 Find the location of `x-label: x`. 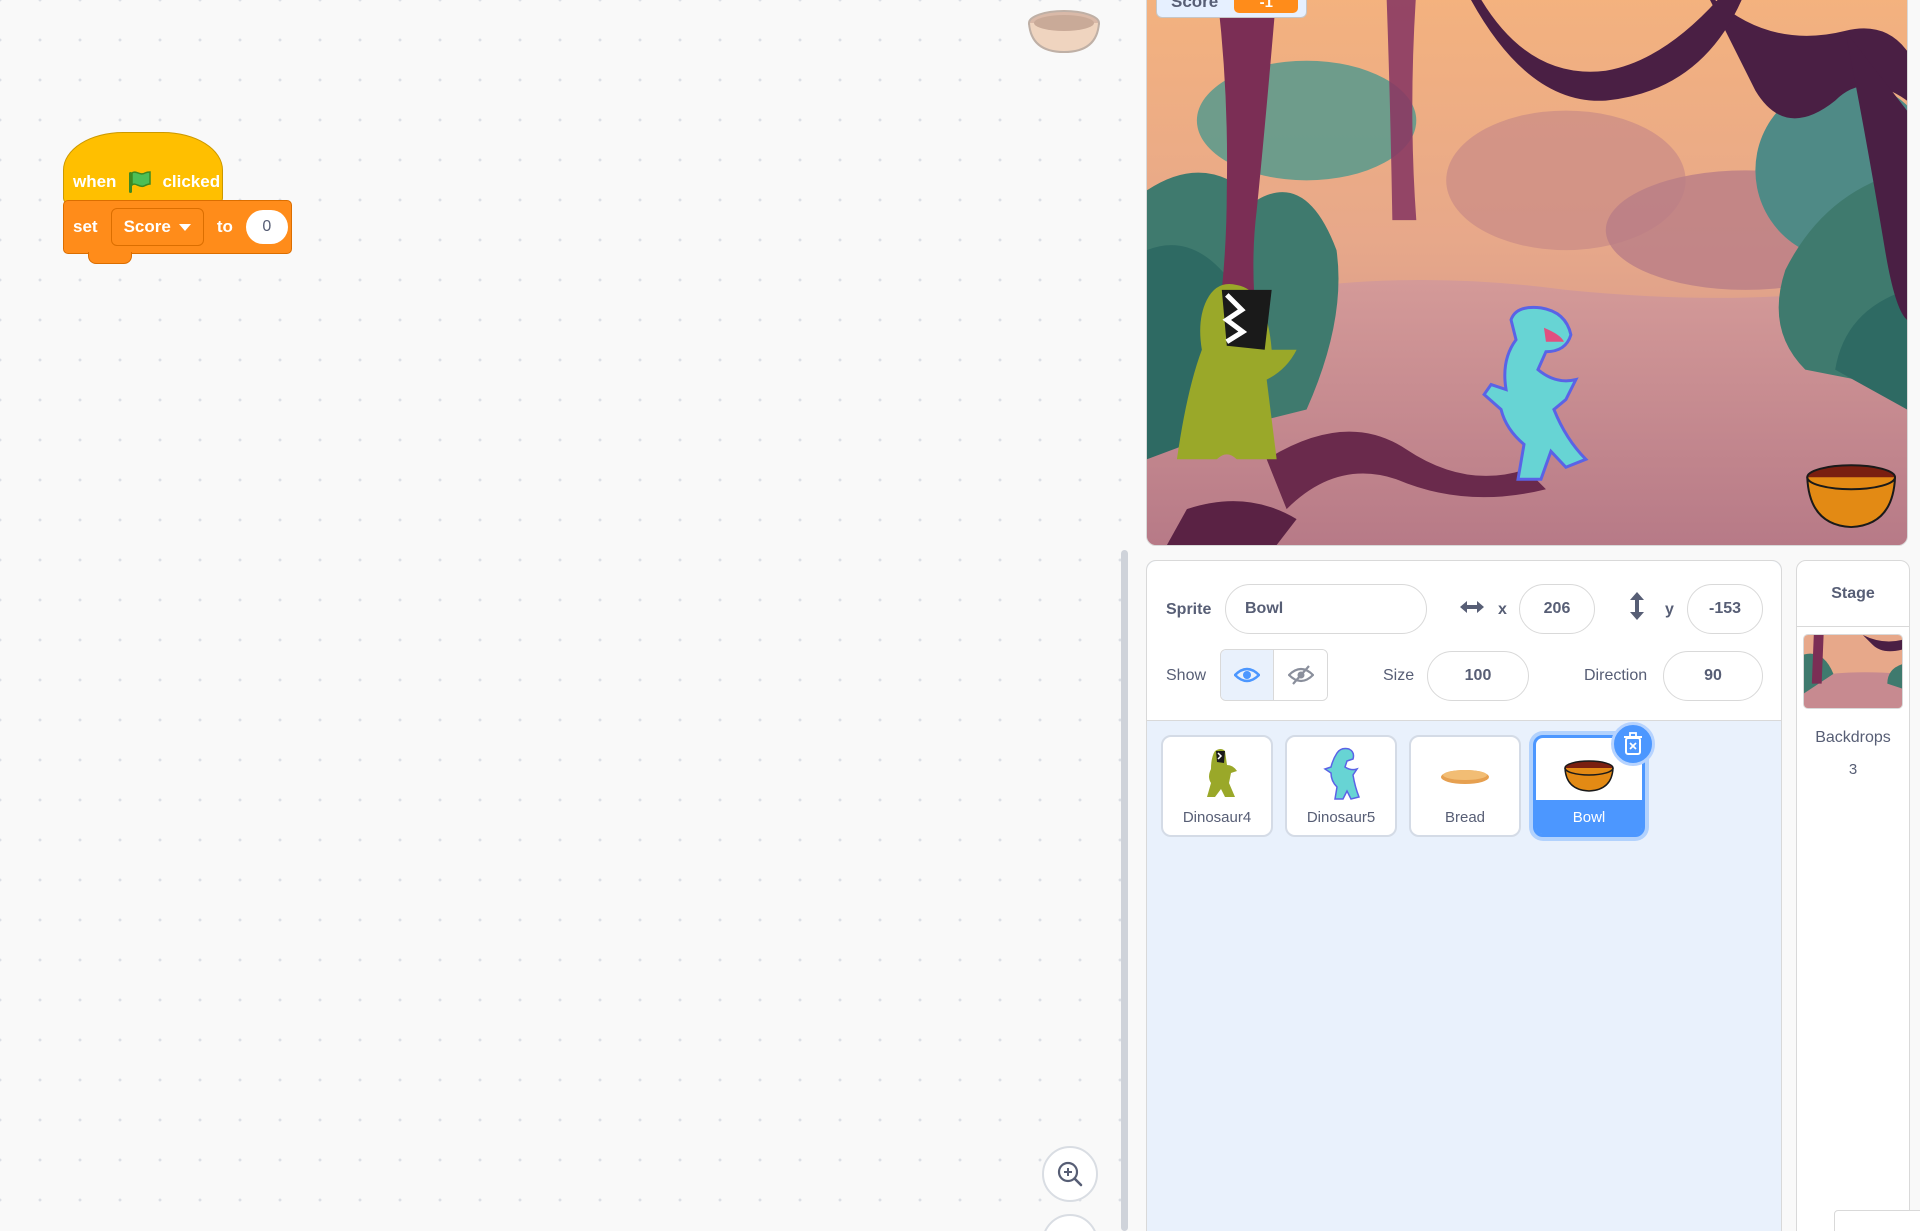

x-label: x is located at coordinates (1502, 609).